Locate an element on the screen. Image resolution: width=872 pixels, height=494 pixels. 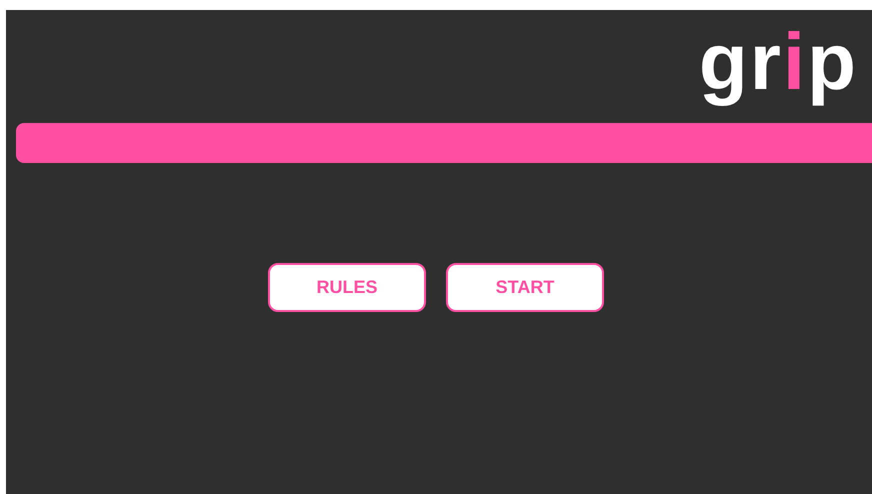
menu-button: START is located at coordinates (525, 287).